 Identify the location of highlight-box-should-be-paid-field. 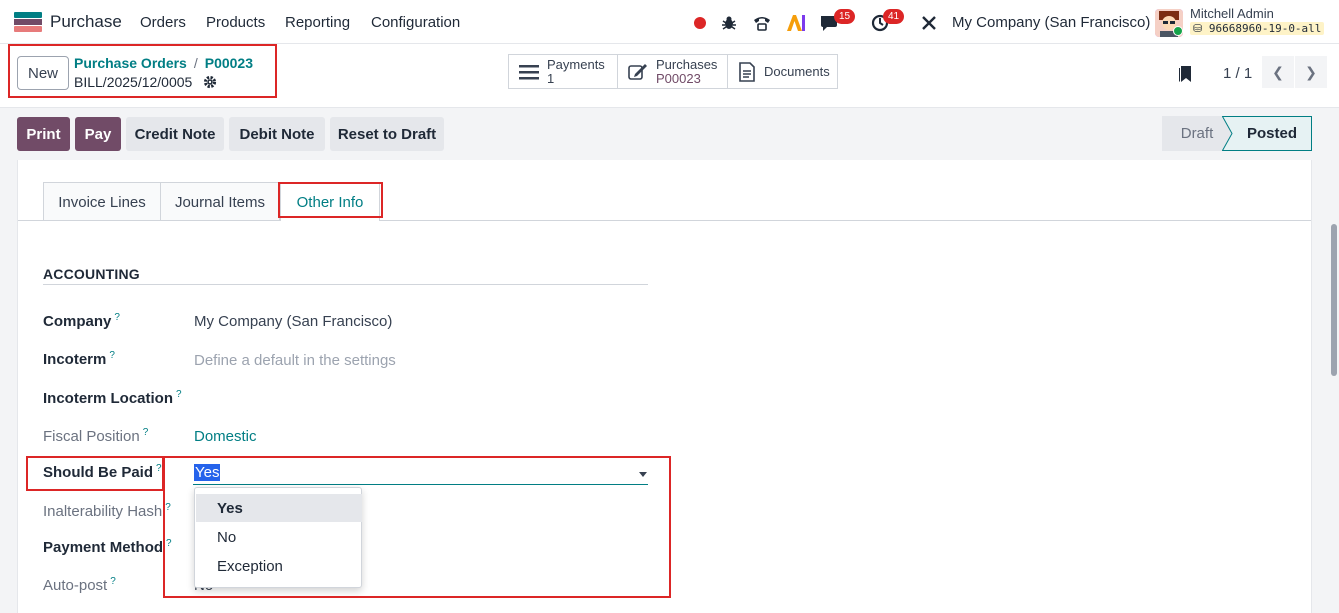
(417, 527).